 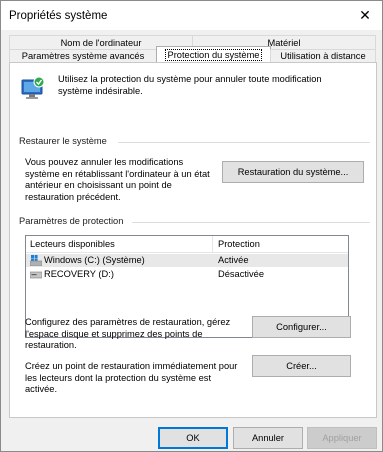 I want to click on drive-protection-status: Activée, so click(x=233, y=260).